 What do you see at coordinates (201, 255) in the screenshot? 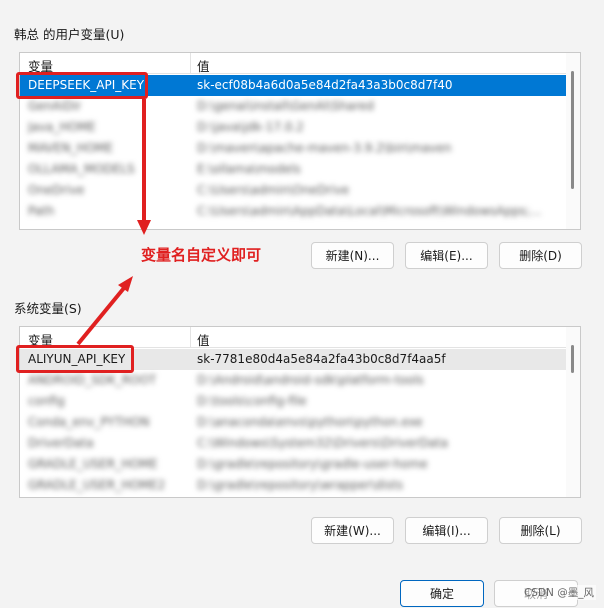
I see `annotation-text: 变量名自定义即可` at bounding box center [201, 255].